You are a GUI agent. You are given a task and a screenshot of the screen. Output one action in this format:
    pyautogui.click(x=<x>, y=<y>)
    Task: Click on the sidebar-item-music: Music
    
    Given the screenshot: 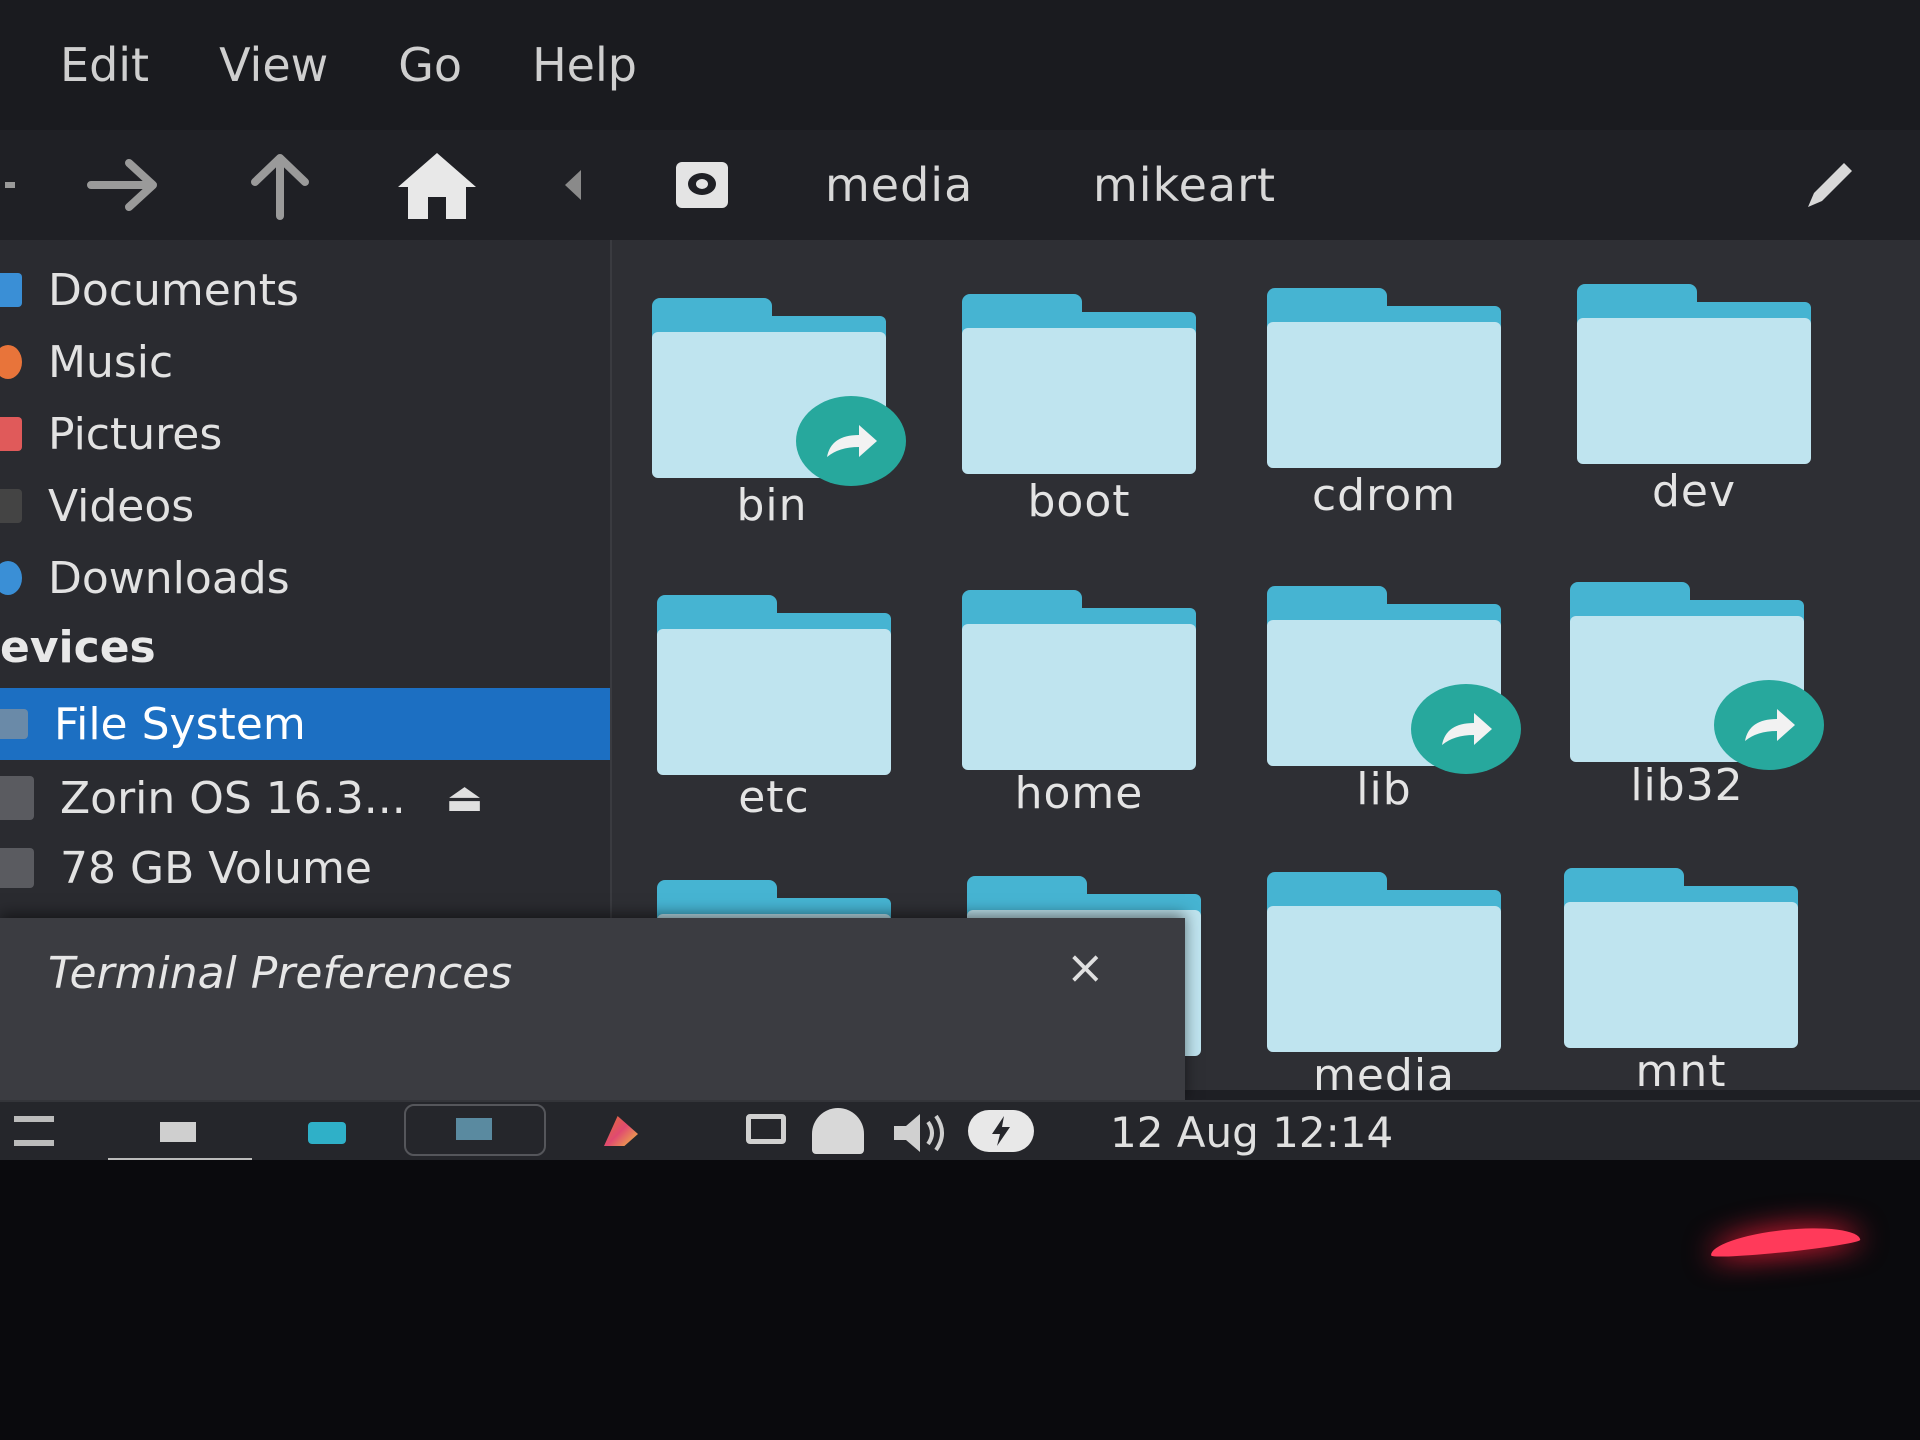 What is the action you would take?
    pyautogui.click(x=305, y=362)
    